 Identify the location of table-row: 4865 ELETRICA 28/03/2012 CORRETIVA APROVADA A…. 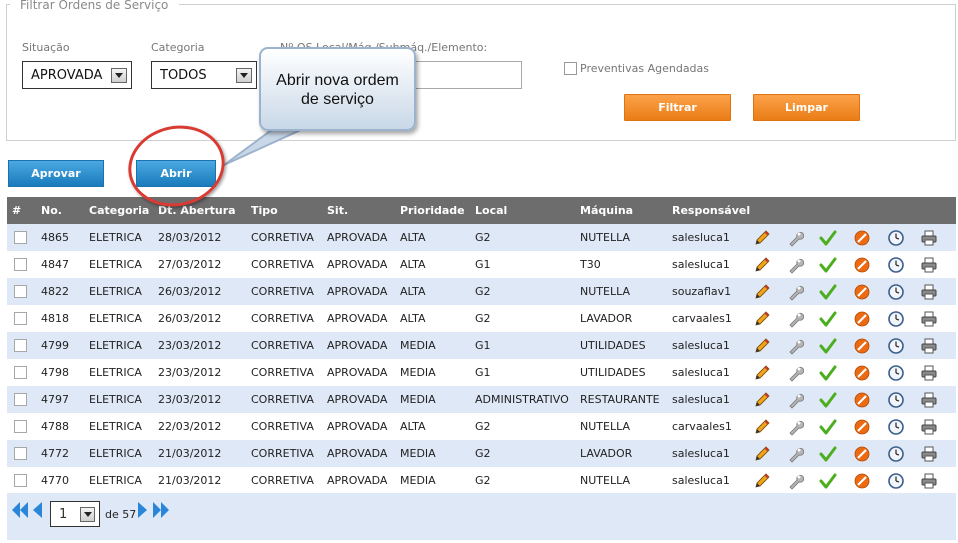
(481, 237).